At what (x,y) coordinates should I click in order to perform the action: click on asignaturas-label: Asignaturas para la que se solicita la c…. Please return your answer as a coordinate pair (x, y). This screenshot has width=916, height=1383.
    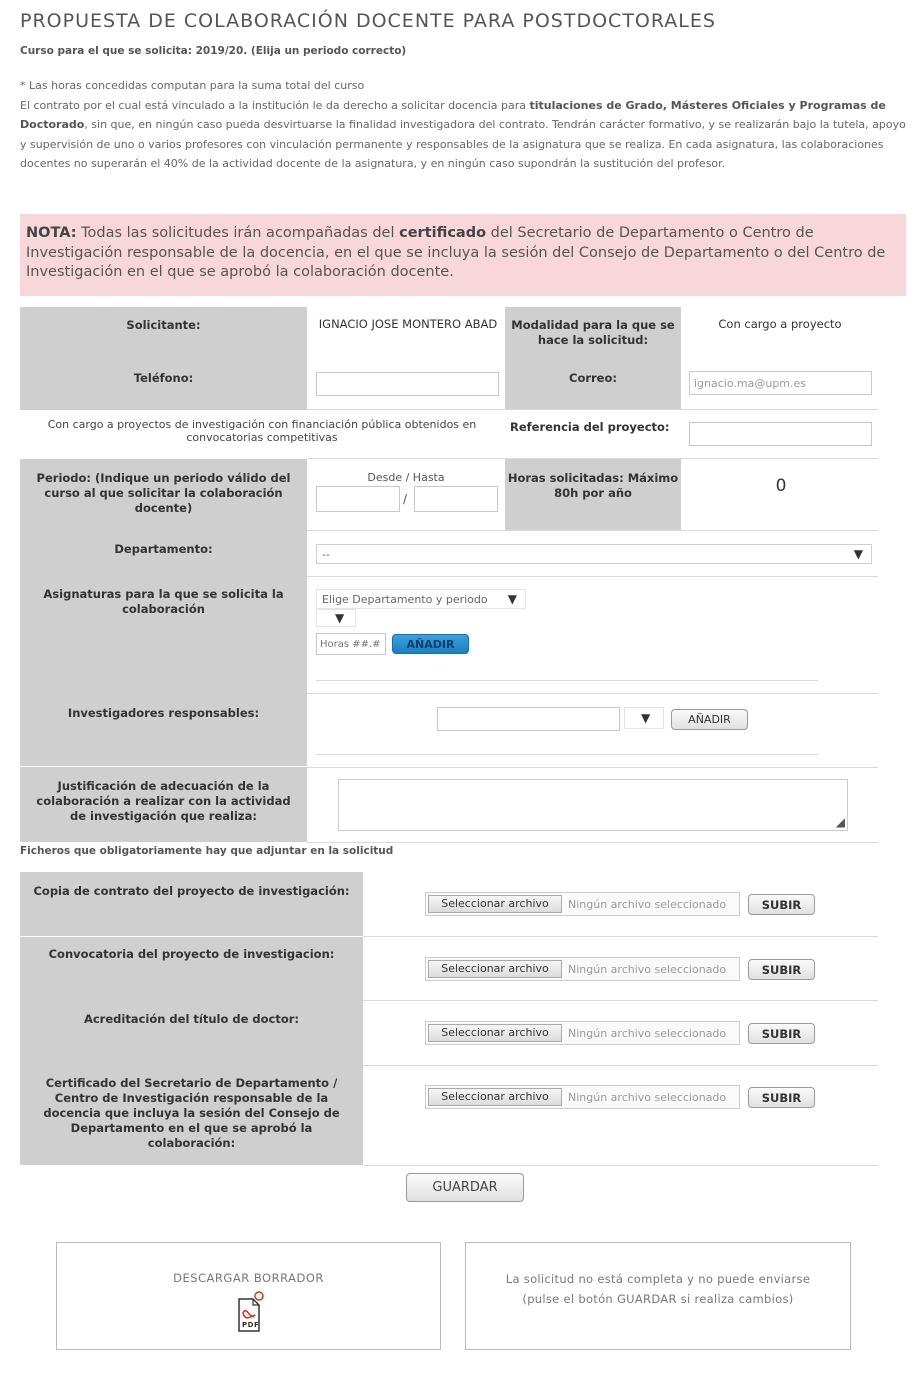
    Looking at the image, I should click on (163, 635).